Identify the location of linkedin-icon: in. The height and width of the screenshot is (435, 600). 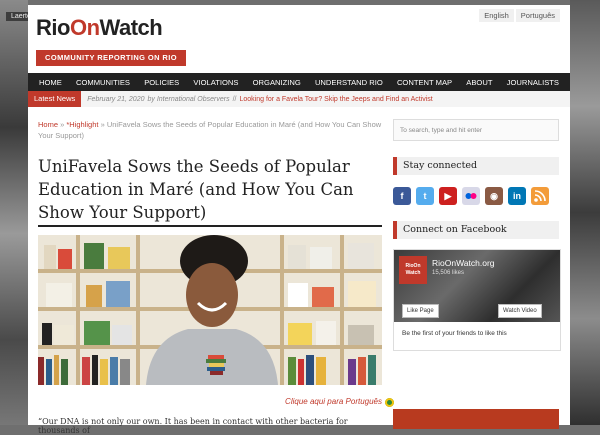
(517, 196).